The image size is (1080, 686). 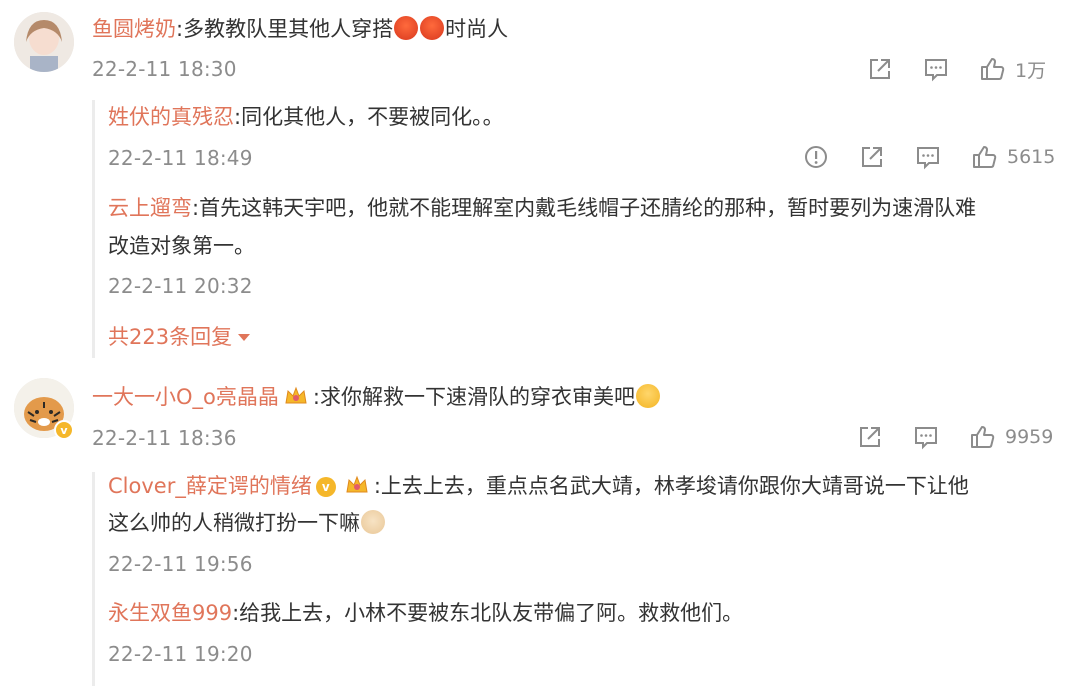 What do you see at coordinates (180, 158) in the screenshot?
I see `timestamp: 22-2-11 18:49` at bounding box center [180, 158].